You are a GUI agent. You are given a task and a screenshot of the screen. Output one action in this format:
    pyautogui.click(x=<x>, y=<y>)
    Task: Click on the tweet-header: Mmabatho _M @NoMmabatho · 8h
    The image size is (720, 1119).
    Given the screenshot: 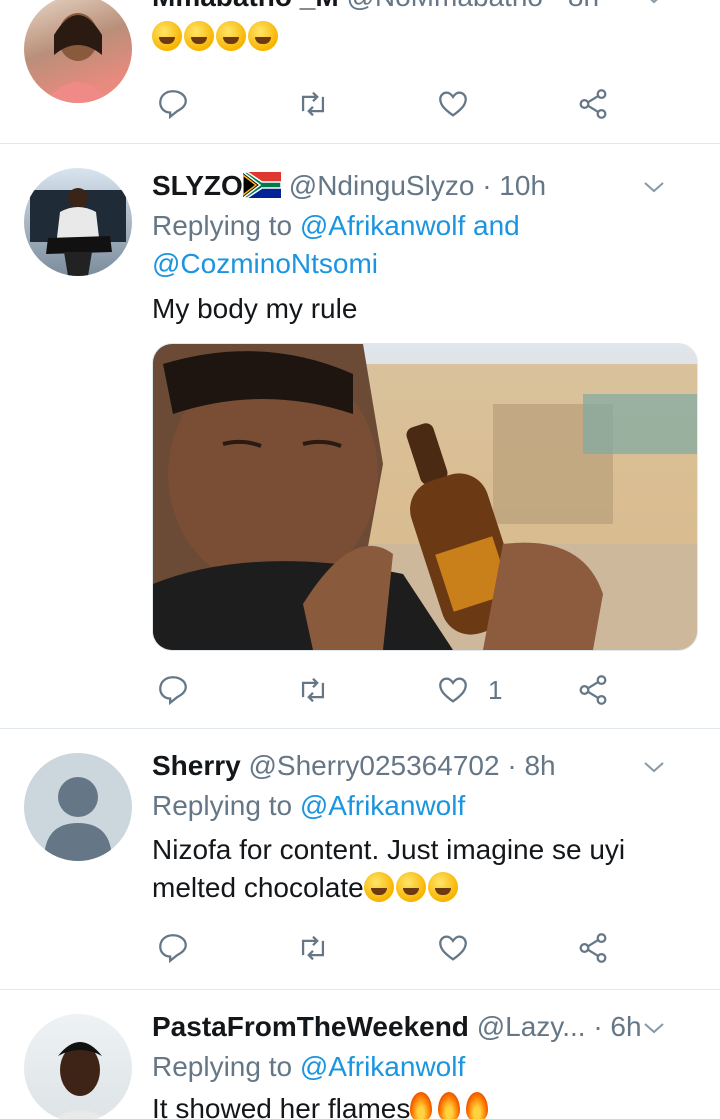 What is the action you would take?
    pyautogui.click(x=424, y=7)
    